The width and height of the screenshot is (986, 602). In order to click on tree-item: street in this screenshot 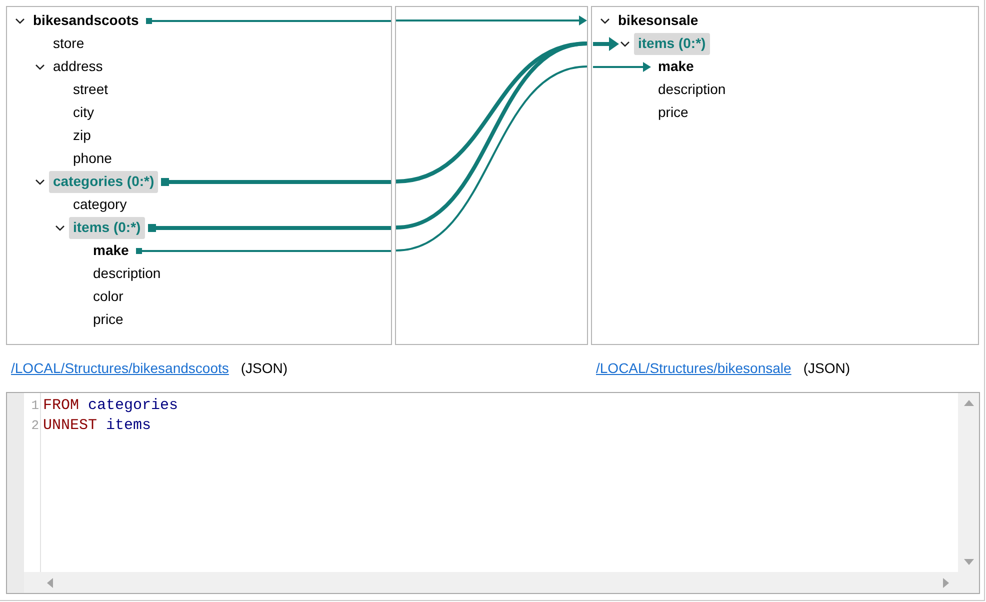, I will do `click(90, 89)`.